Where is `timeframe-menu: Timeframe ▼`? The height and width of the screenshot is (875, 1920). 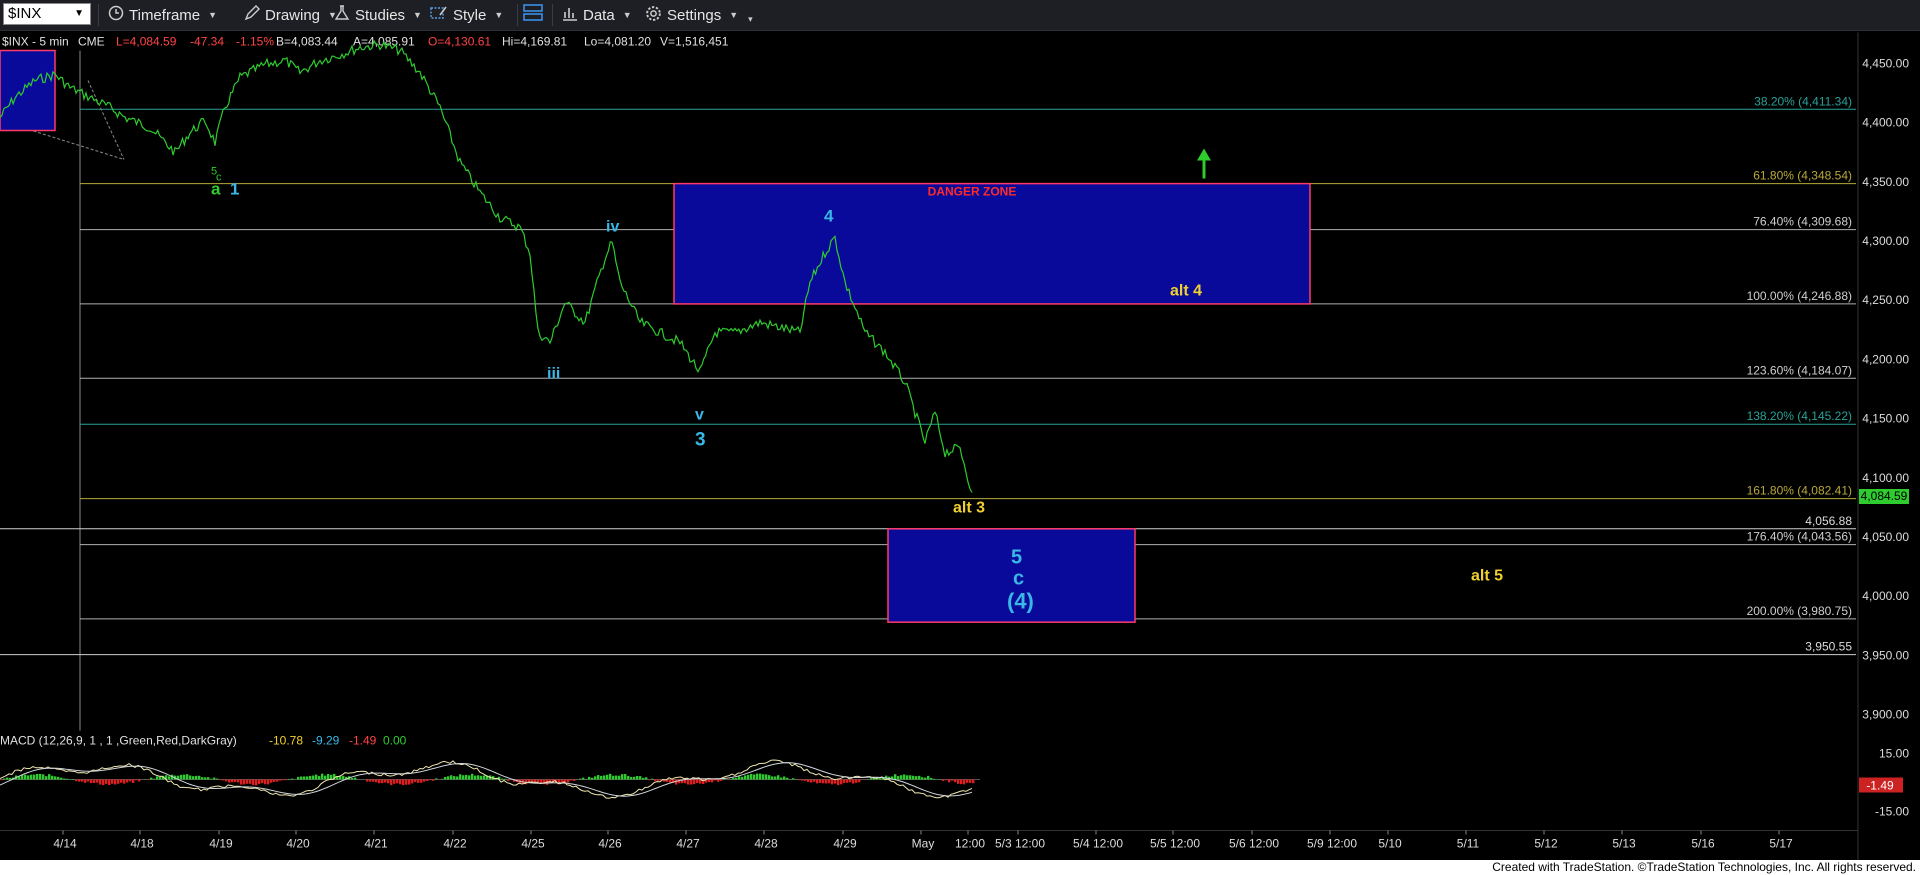 timeframe-menu: Timeframe ▼ is located at coordinates (162, 15).